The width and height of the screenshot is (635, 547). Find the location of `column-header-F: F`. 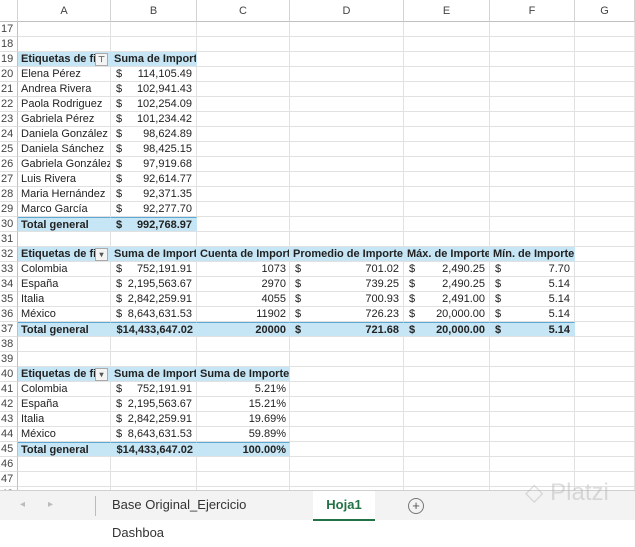

column-header-F: F is located at coordinates (532, 11).